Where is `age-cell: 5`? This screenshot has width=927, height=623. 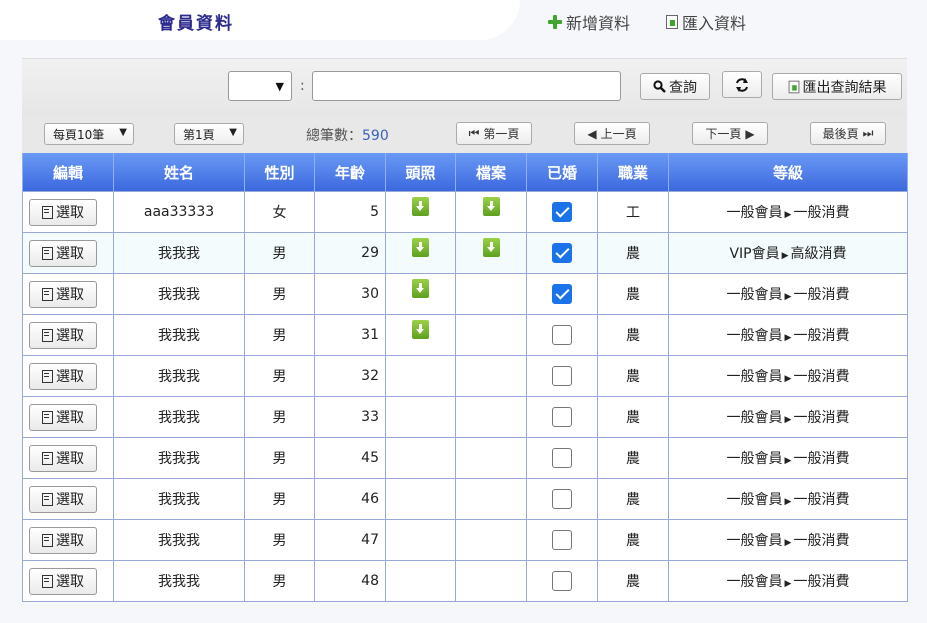 age-cell: 5 is located at coordinates (350, 212).